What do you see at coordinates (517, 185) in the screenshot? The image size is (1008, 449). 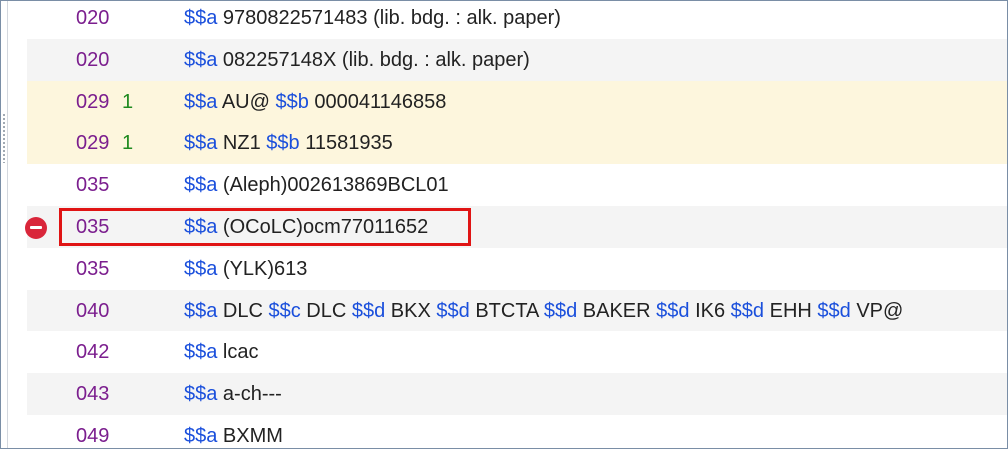 I see `marc-field-row: 035 $$a (Aleph)002613869BCL01` at bounding box center [517, 185].